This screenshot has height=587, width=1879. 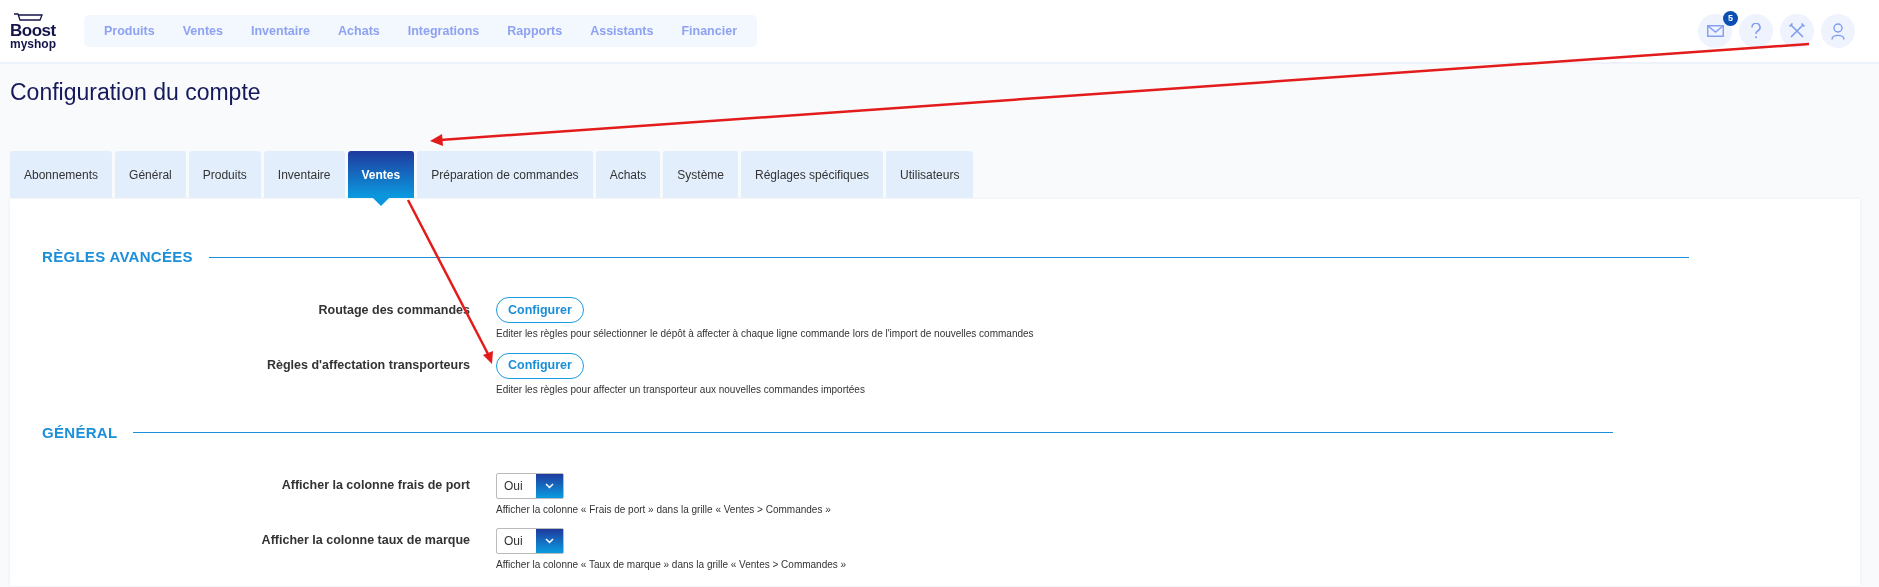 What do you see at coordinates (304, 174) in the screenshot?
I see `tab: Inventaire` at bounding box center [304, 174].